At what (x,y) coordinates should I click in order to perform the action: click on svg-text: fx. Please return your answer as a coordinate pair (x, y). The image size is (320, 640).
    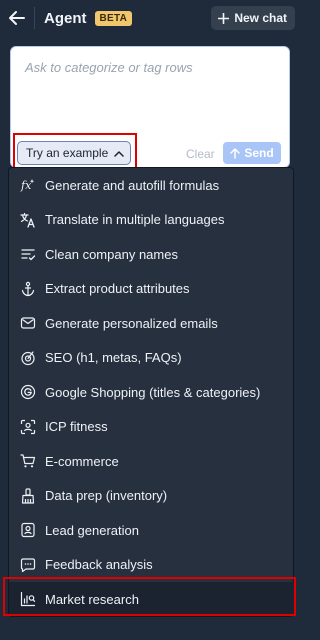
    Looking at the image, I should click on (26, 185).